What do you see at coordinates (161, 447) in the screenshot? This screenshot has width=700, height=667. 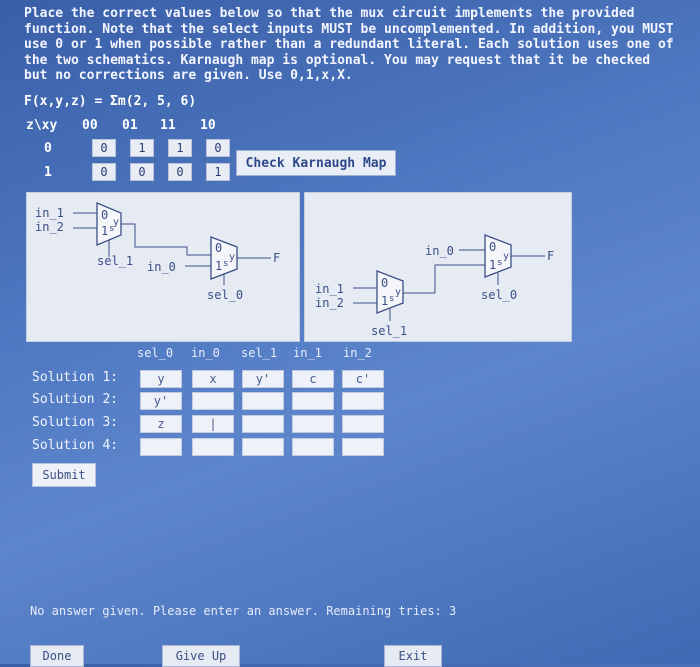 I see `solution4-sel0-input` at bounding box center [161, 447].